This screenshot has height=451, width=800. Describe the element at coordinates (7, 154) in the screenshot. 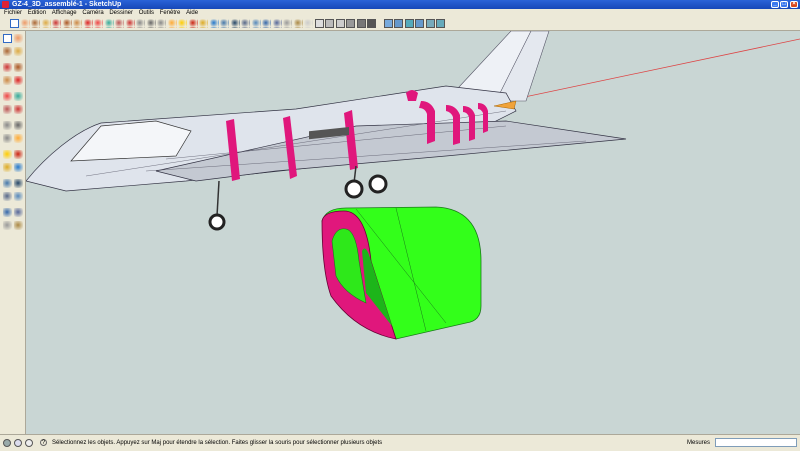

I see `left-text-tool-icon` at that location.